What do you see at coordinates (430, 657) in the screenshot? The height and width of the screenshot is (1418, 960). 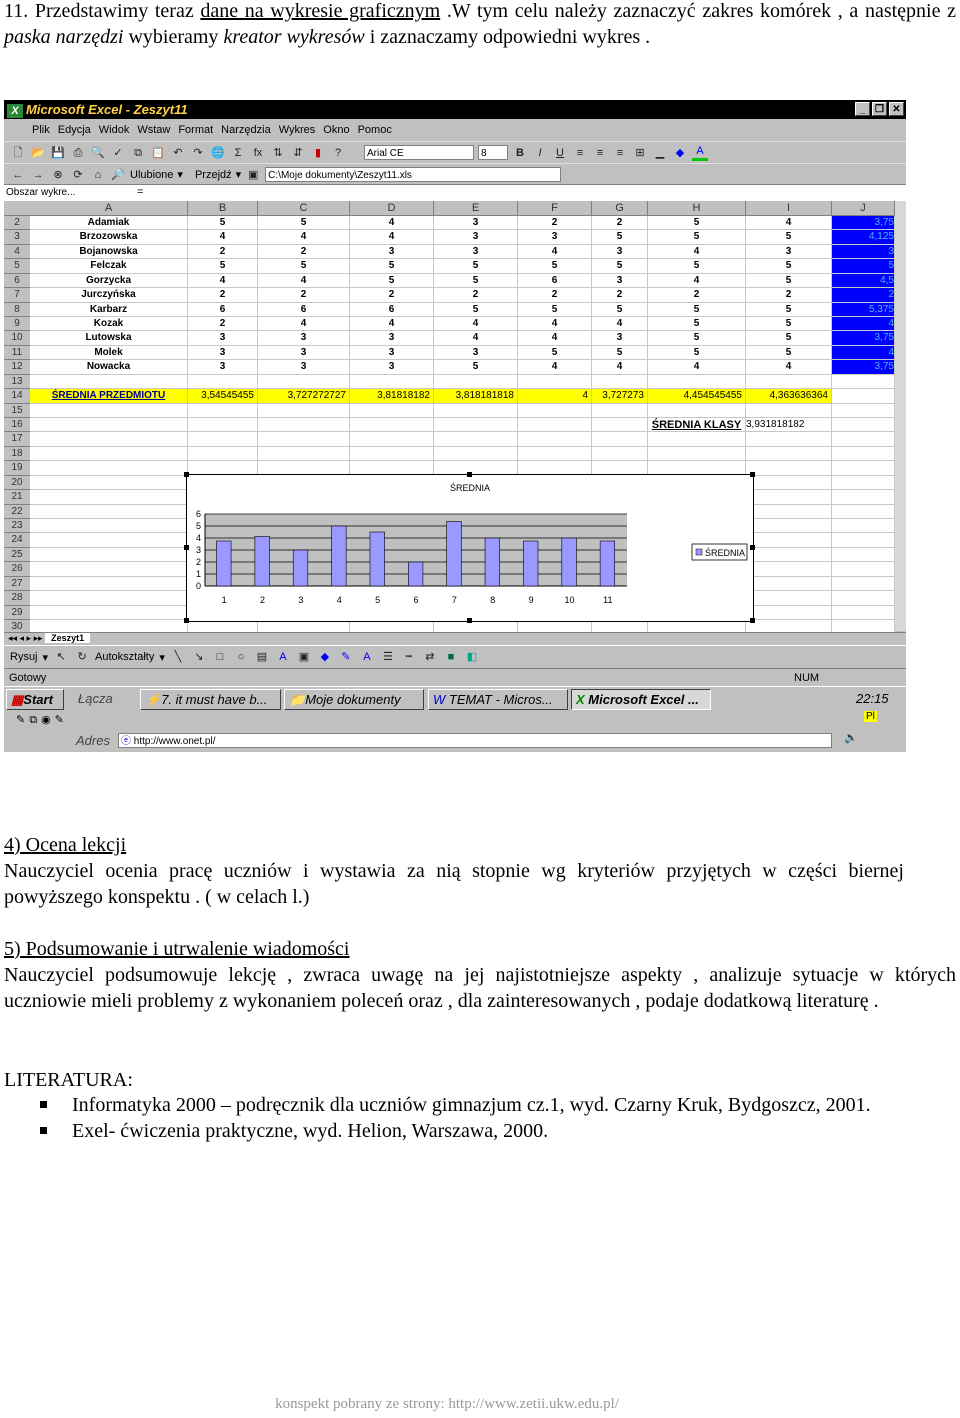 I see `arrow-style-icon: ⇄` at bounding box center [430, 657].